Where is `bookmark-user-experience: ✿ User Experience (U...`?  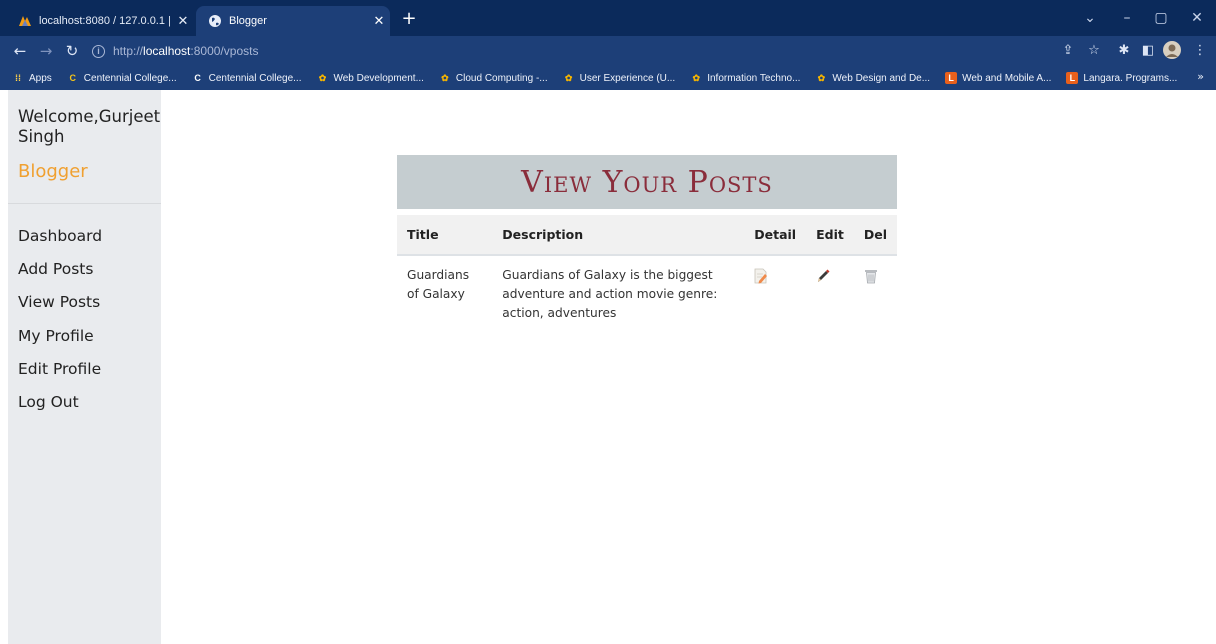
bookmark-user-experience: ✿ User Experience (U... is located at coordinates (619, 78).